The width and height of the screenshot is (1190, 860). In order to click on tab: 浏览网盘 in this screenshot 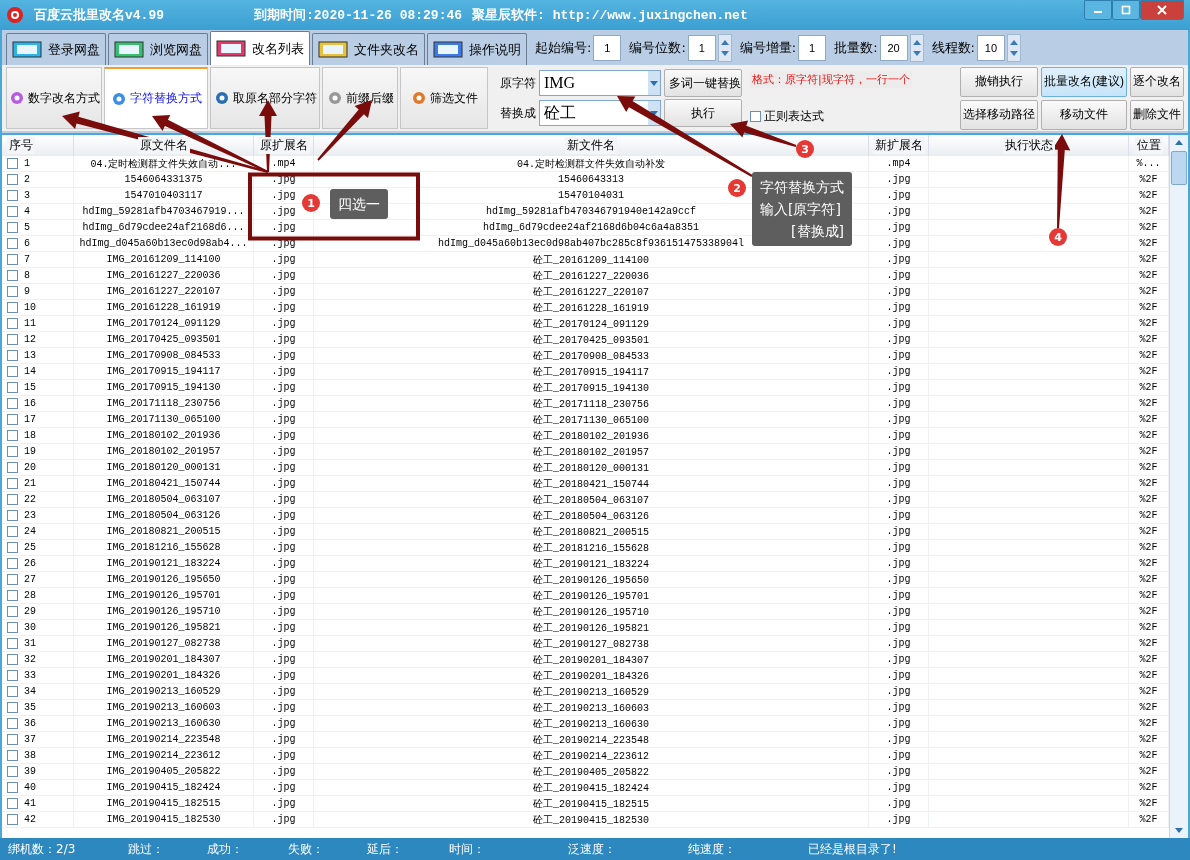, I will do `click(158, 49)`.